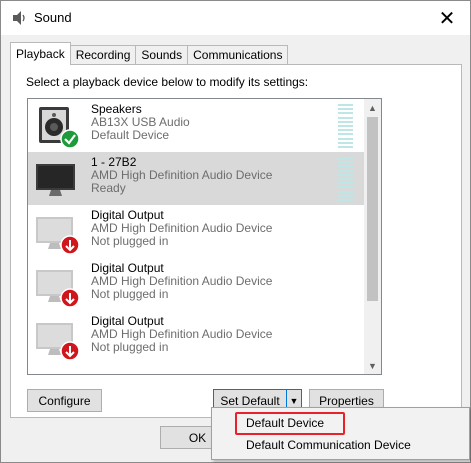 The height and width of the screenshot is (463, 471). What do you see at coordinates (235, 18) in the screenshot?
I see `title-bar: Sound ✕` at bounding box center [235, 18].